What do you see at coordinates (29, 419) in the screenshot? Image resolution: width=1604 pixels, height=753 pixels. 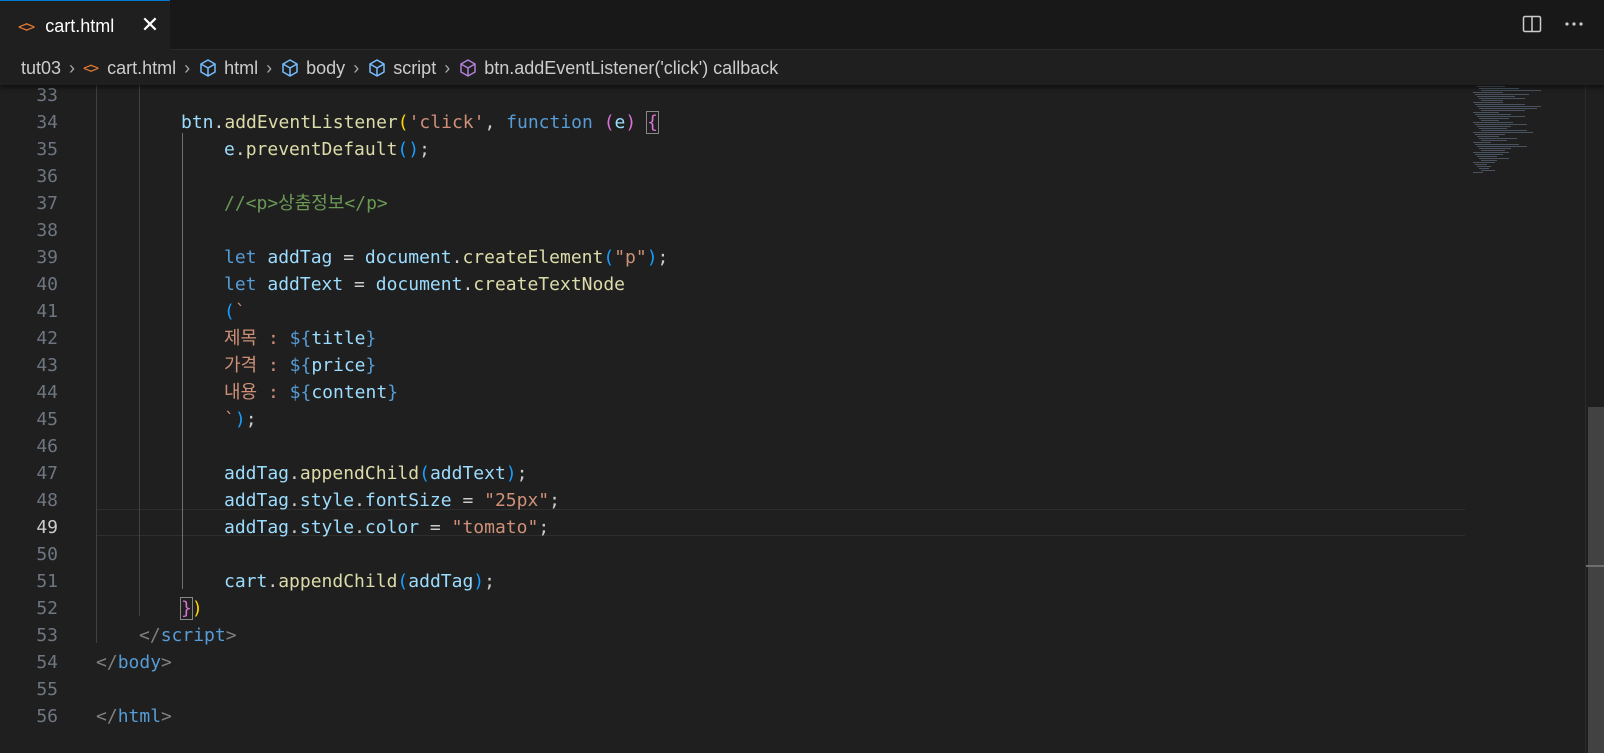 I see `line-number: 45` at bounding box center [29, 419].